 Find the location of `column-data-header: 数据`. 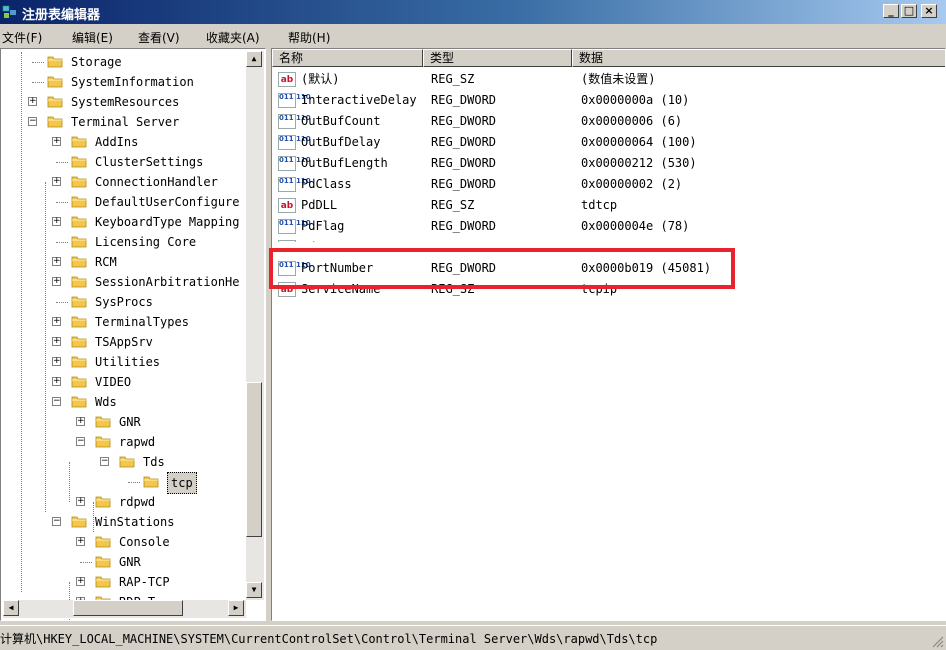

column-data-header: 数据 is located at coordinates (758, 58).